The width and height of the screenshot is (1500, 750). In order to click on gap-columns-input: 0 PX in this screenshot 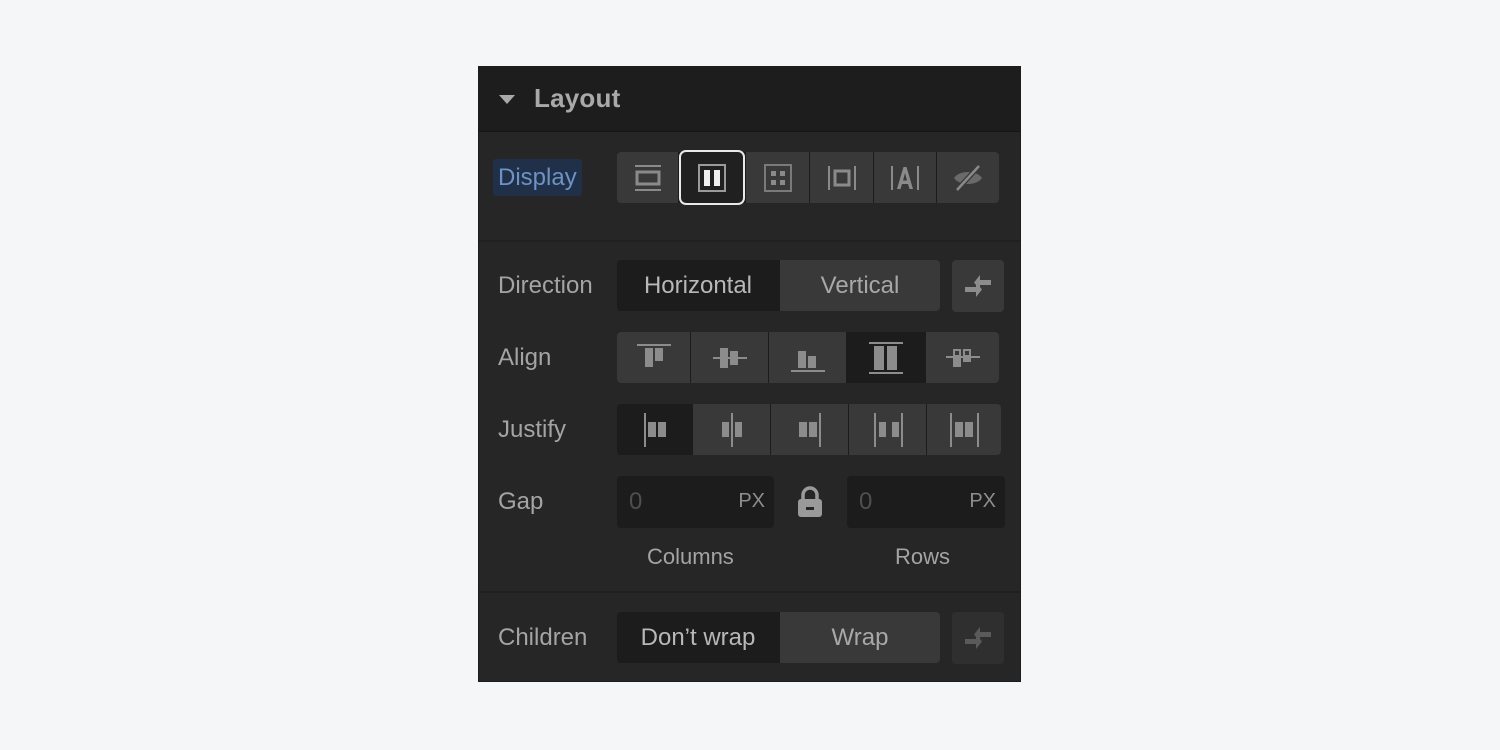, I will do `click(695, 502)`.